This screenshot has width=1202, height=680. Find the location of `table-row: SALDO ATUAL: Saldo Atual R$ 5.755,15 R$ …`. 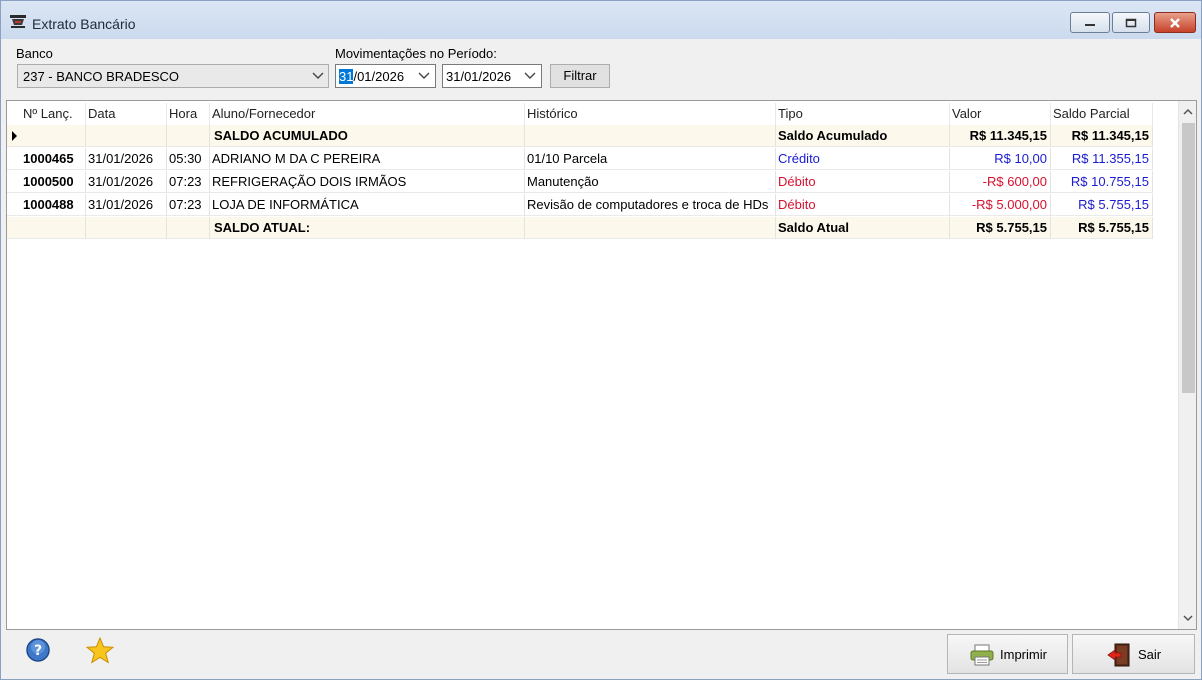

table-row: SALDO ATUAL: Saldo Atual R$ 5.755,15 R$ … is located at coordinates (580, 228).